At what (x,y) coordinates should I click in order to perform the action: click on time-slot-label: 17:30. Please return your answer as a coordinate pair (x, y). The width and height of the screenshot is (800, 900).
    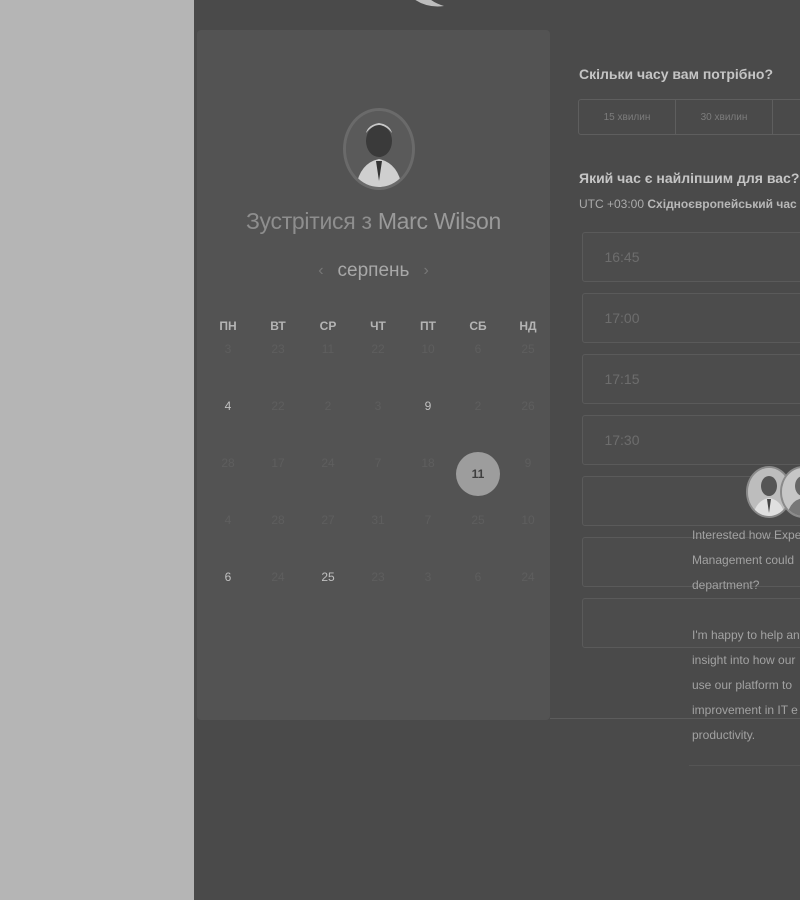
    Looking at the image, I should click on (622, 440).